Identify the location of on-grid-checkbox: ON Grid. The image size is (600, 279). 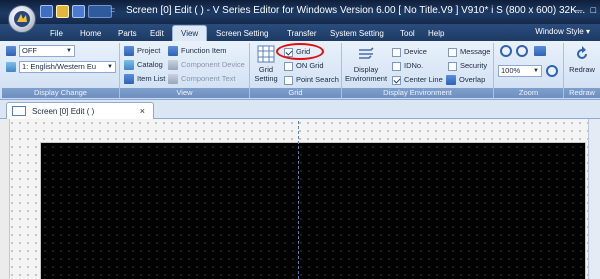
(304, 66).